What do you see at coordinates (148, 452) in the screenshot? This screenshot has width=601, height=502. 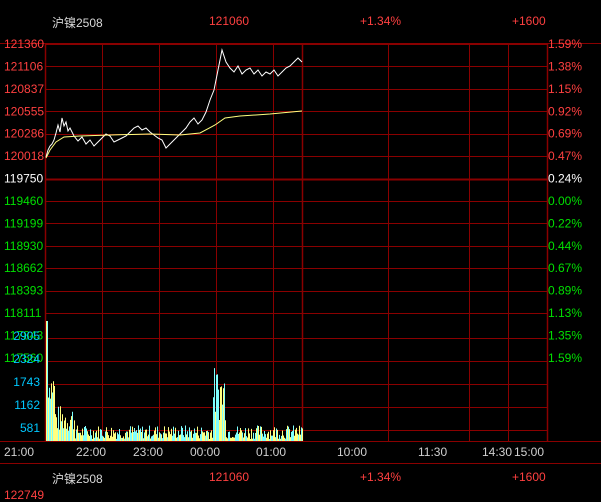 I see `time-axis-label: 23:00` at bounding box center [148, 452].